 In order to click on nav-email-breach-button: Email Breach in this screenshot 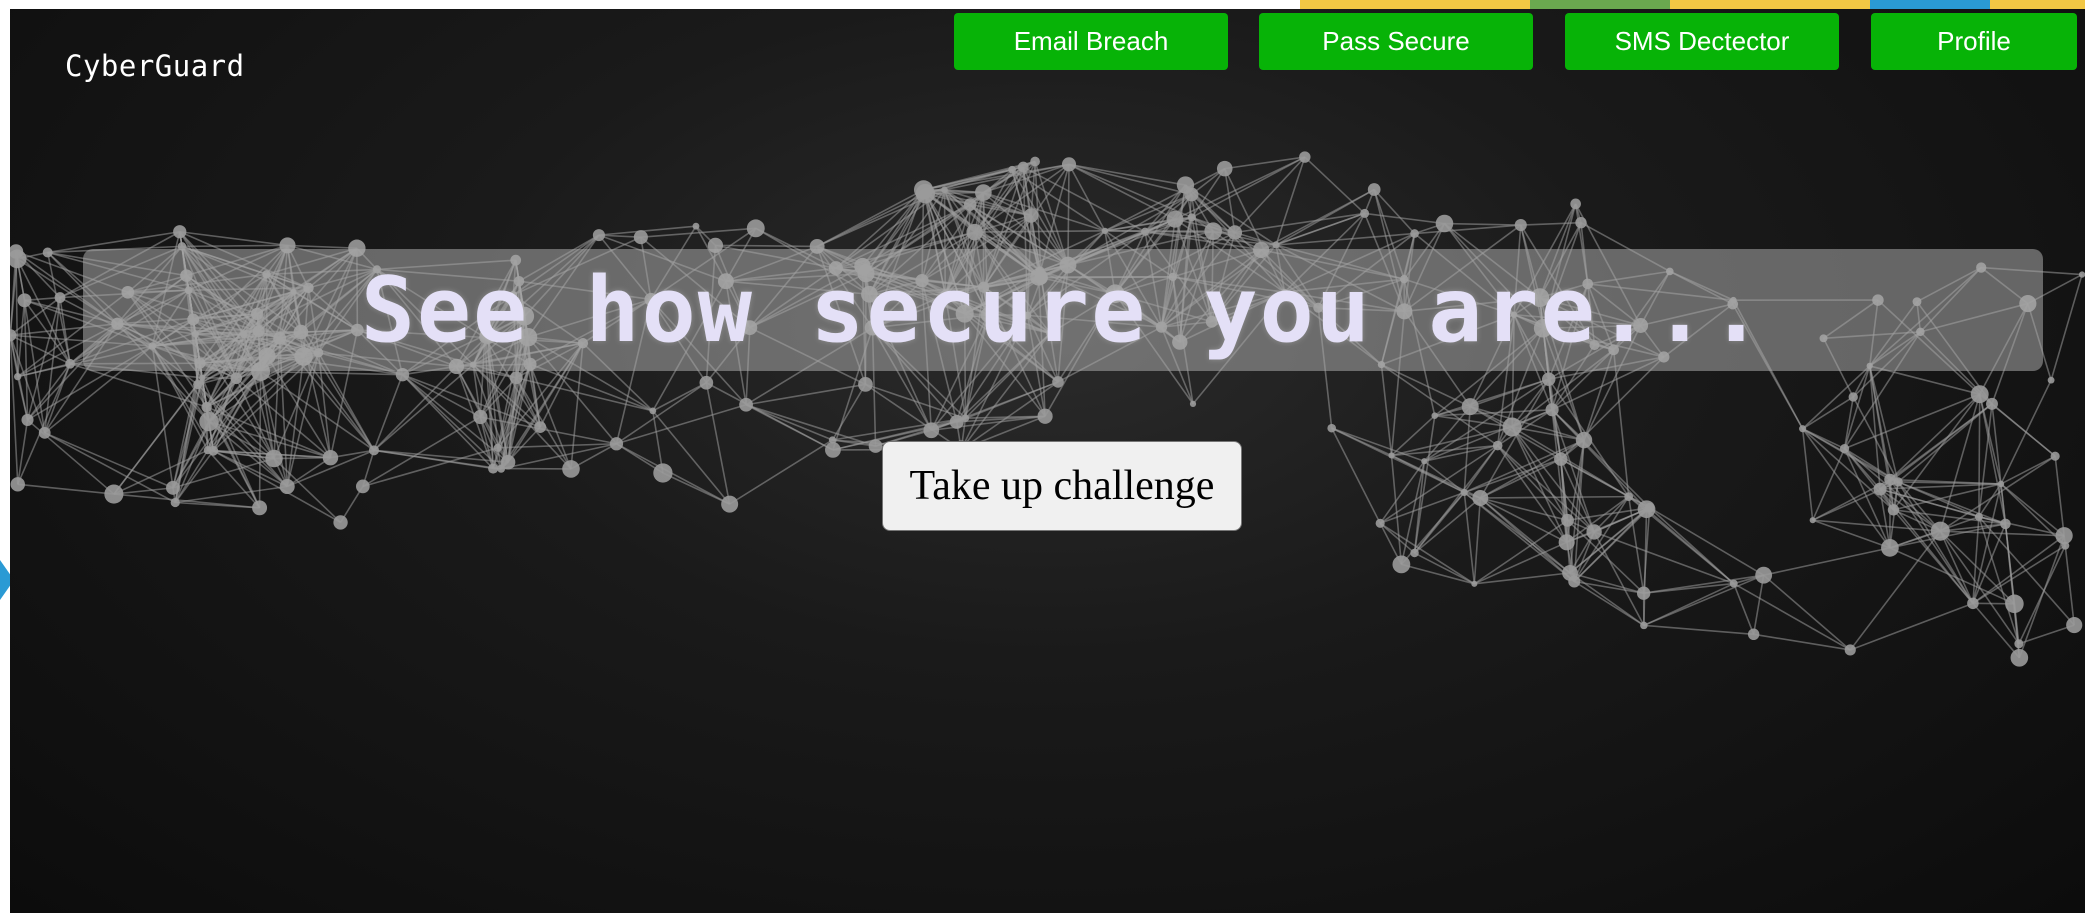, I will do `click(1091, 41)`.